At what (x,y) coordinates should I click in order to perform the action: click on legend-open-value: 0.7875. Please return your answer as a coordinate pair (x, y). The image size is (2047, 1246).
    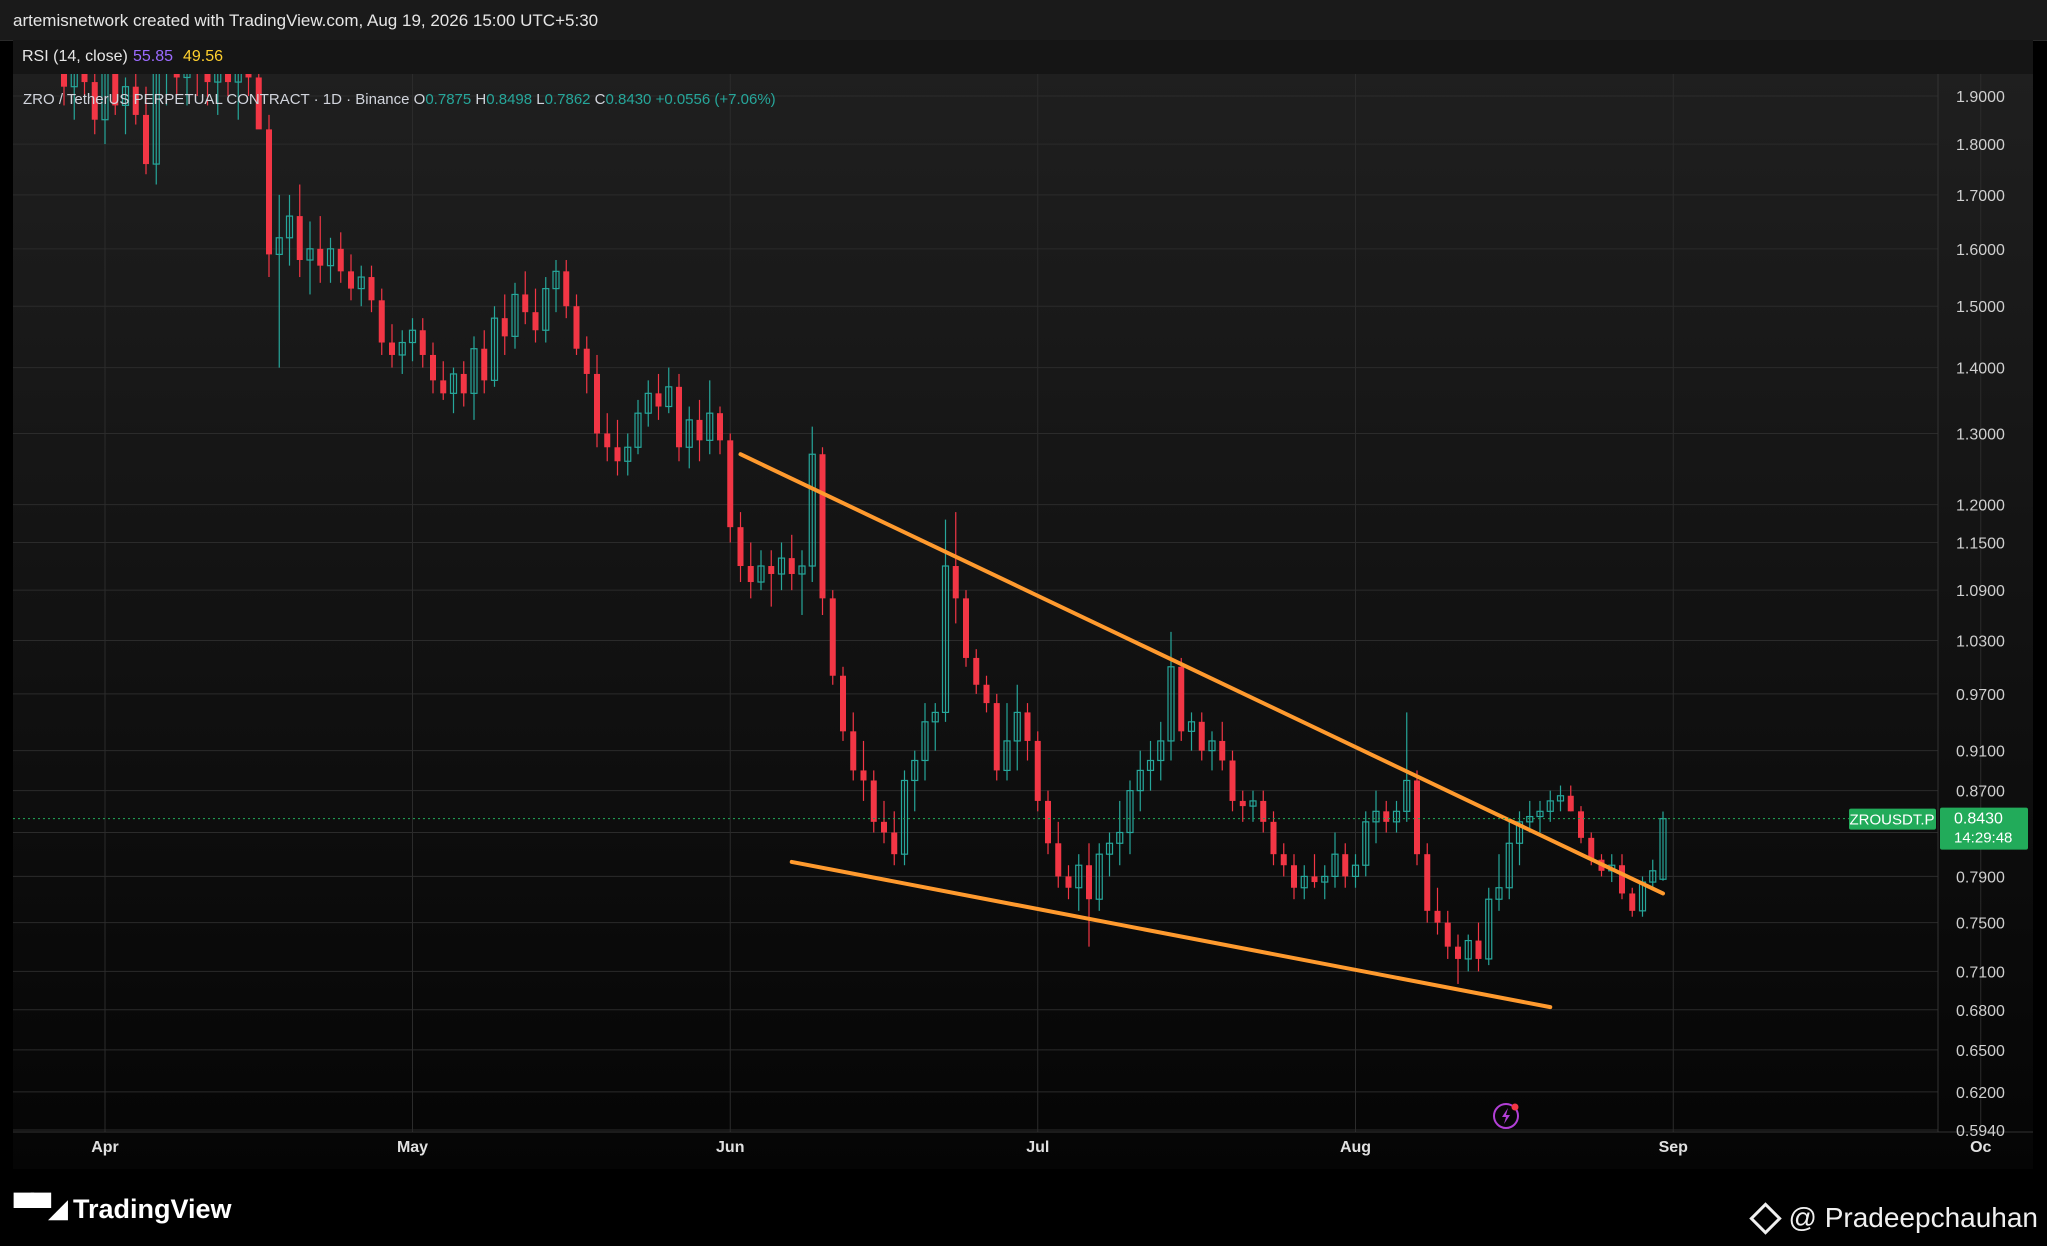
    Looking at the image, I should click on (450, 99).